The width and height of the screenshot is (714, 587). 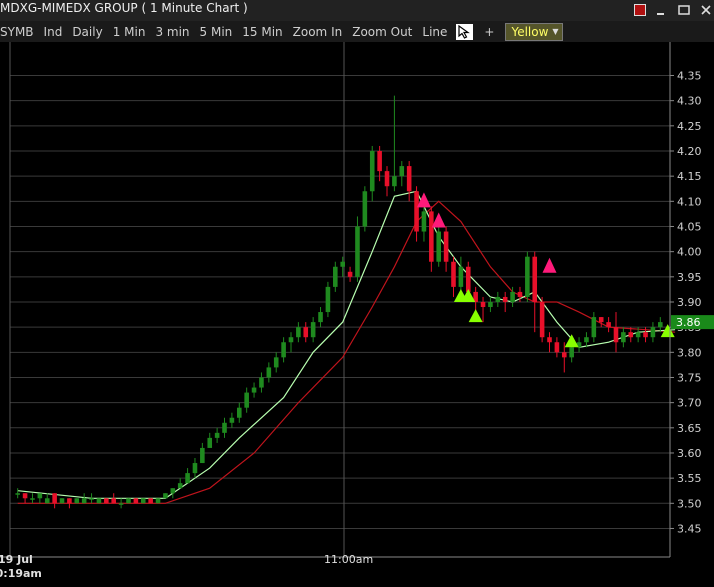 I want to click on chevron-down-icon: ▼, so click(x=555, y=31).